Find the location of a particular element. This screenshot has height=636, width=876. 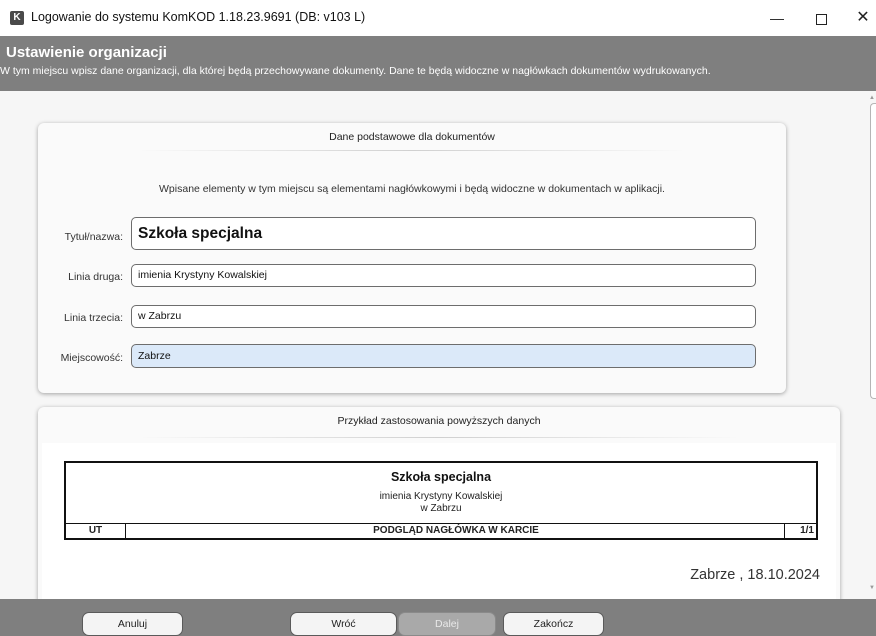

title-input: Szkoła specjalna is located at coordinates (443, 233).